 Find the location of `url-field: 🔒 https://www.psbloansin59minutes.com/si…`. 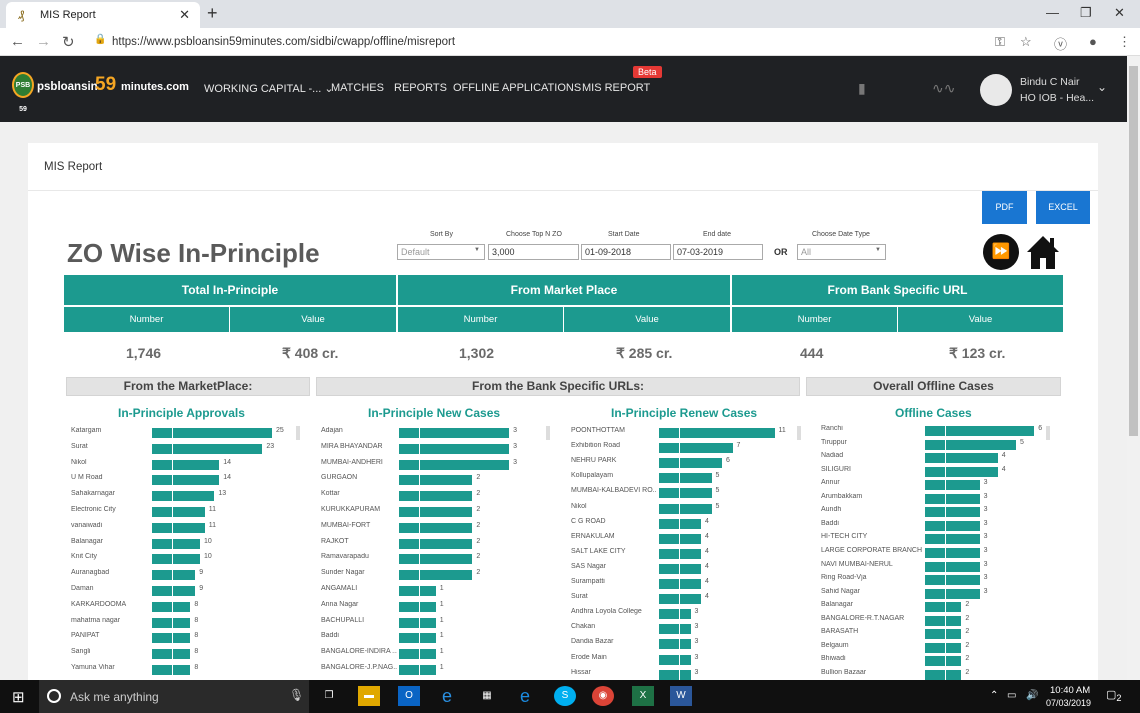

url-field: 🔒 https://www.psbloansin59minutes.com/si… is located at coordinates (573, 42).